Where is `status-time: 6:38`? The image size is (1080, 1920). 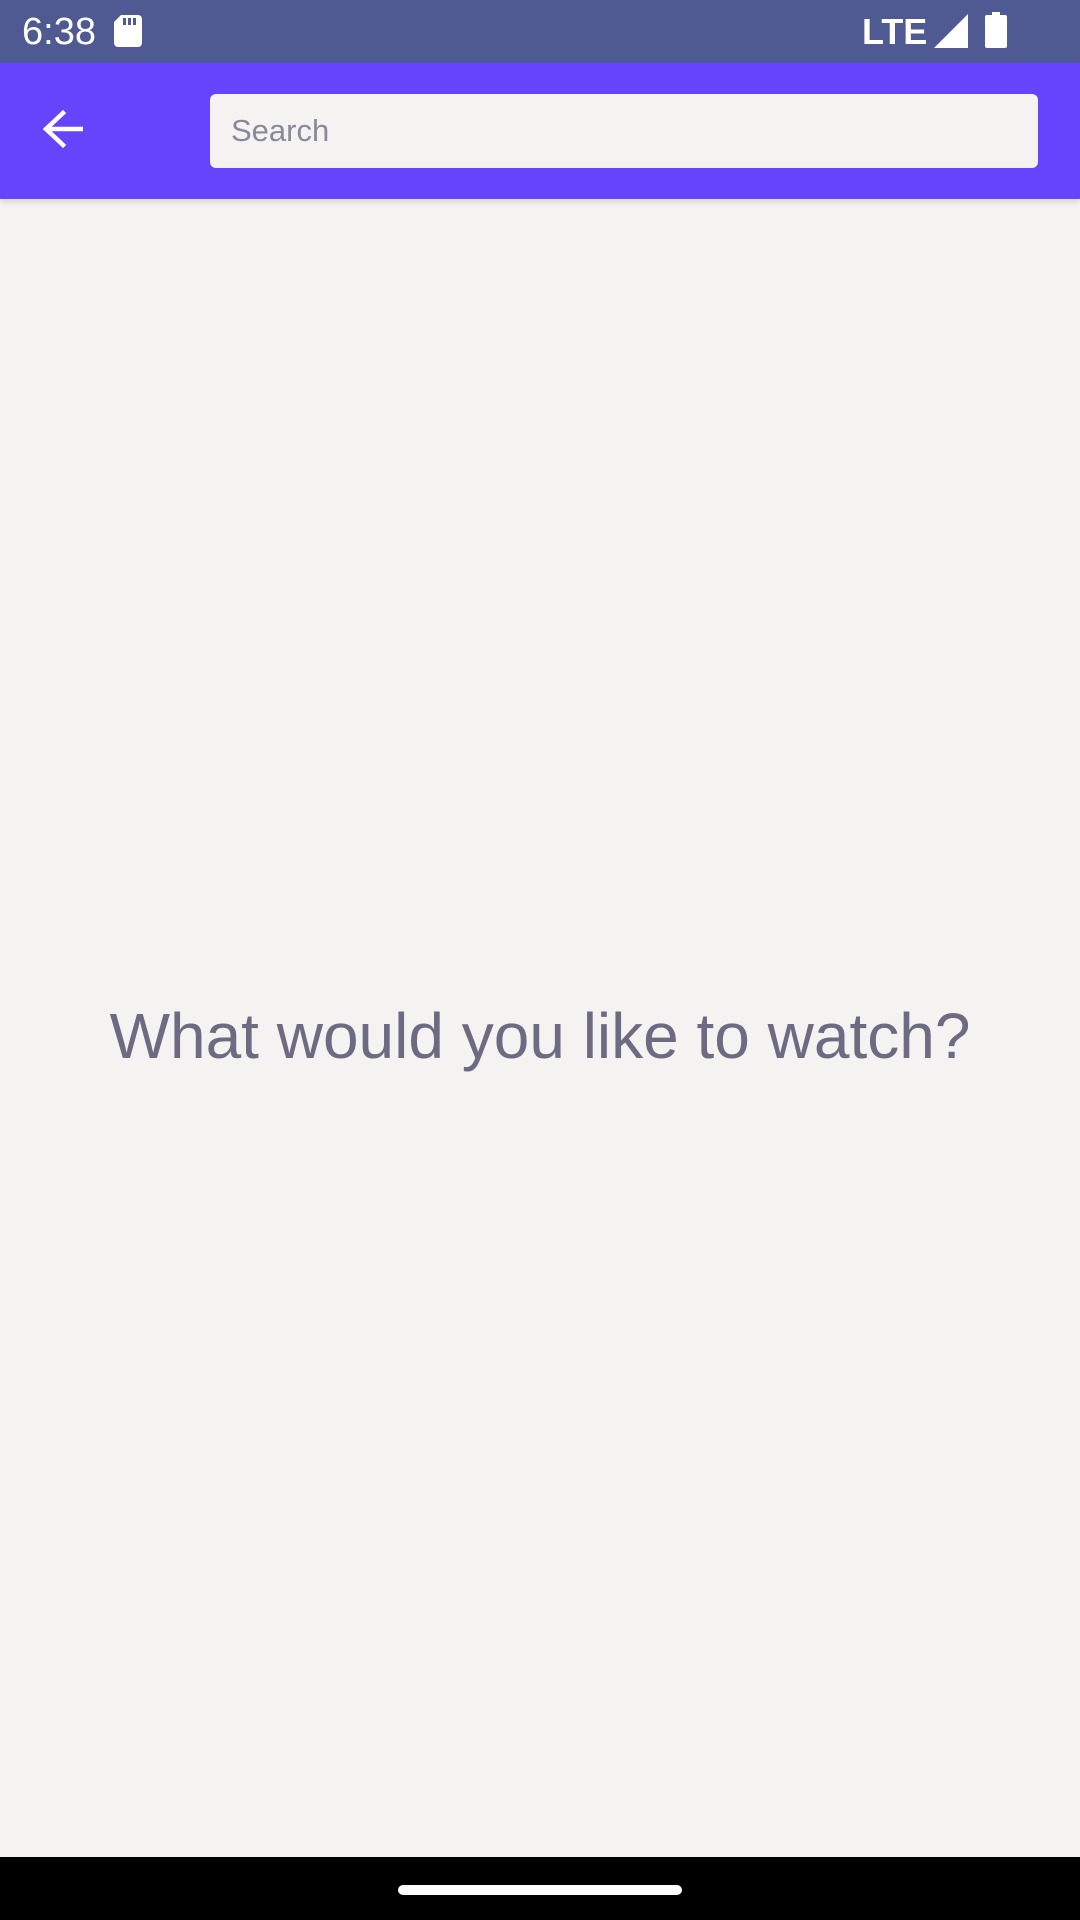 status-time: 6:38 is located at coordinates (59, 32).